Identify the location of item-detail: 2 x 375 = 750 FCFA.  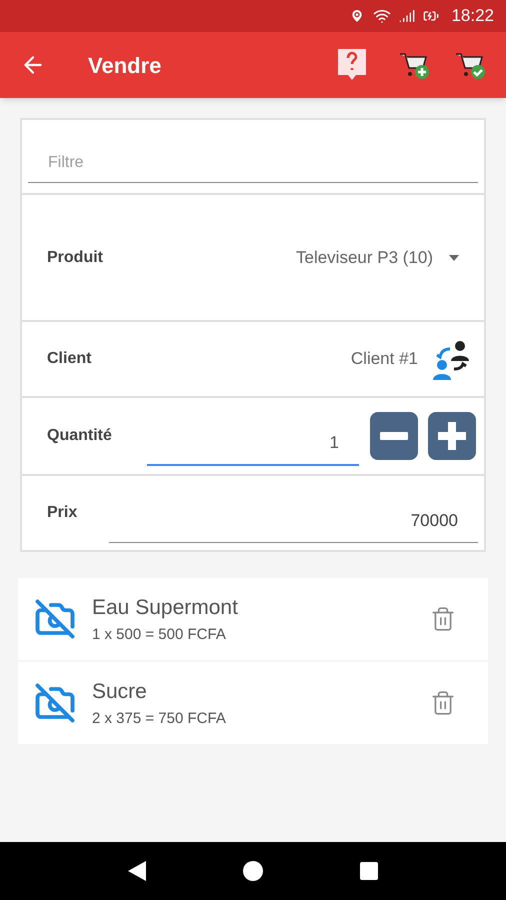
(159, 718).